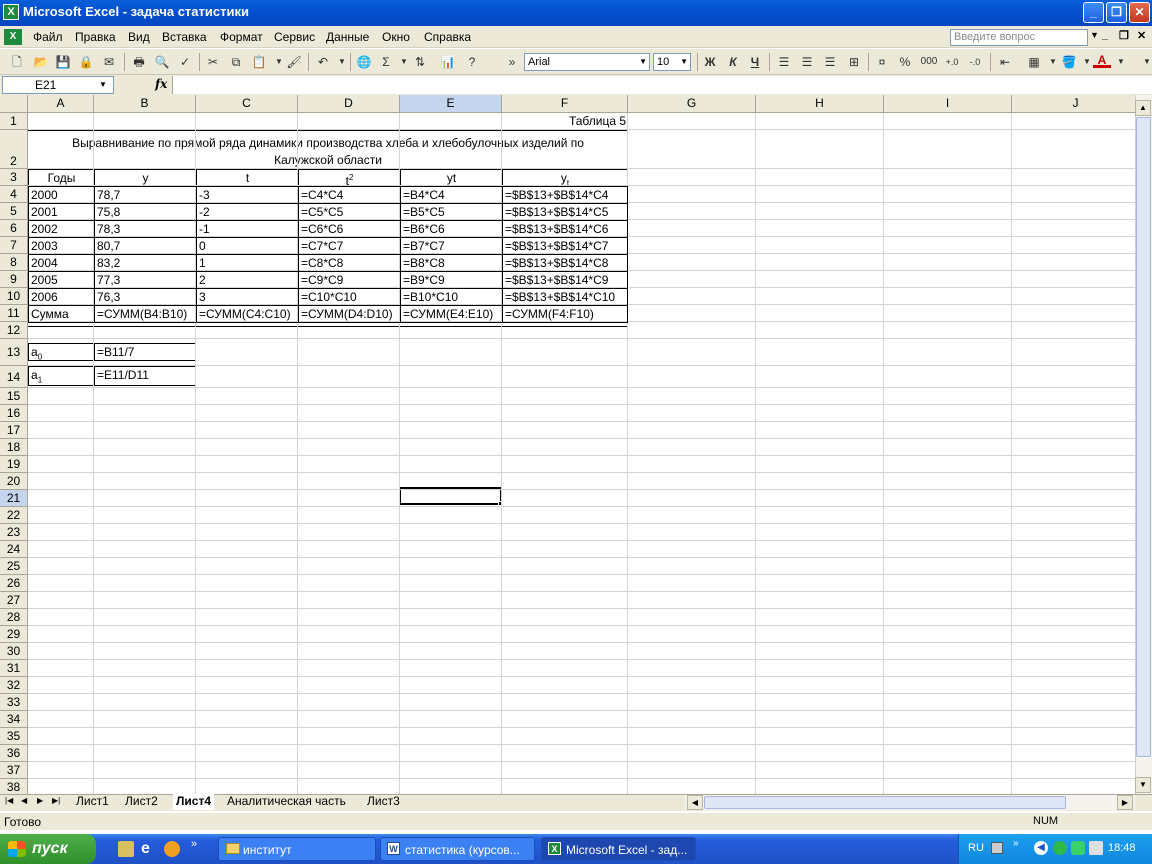 The image size is (1152, 864). I want to click on row-header: 32, so click(14, 685).